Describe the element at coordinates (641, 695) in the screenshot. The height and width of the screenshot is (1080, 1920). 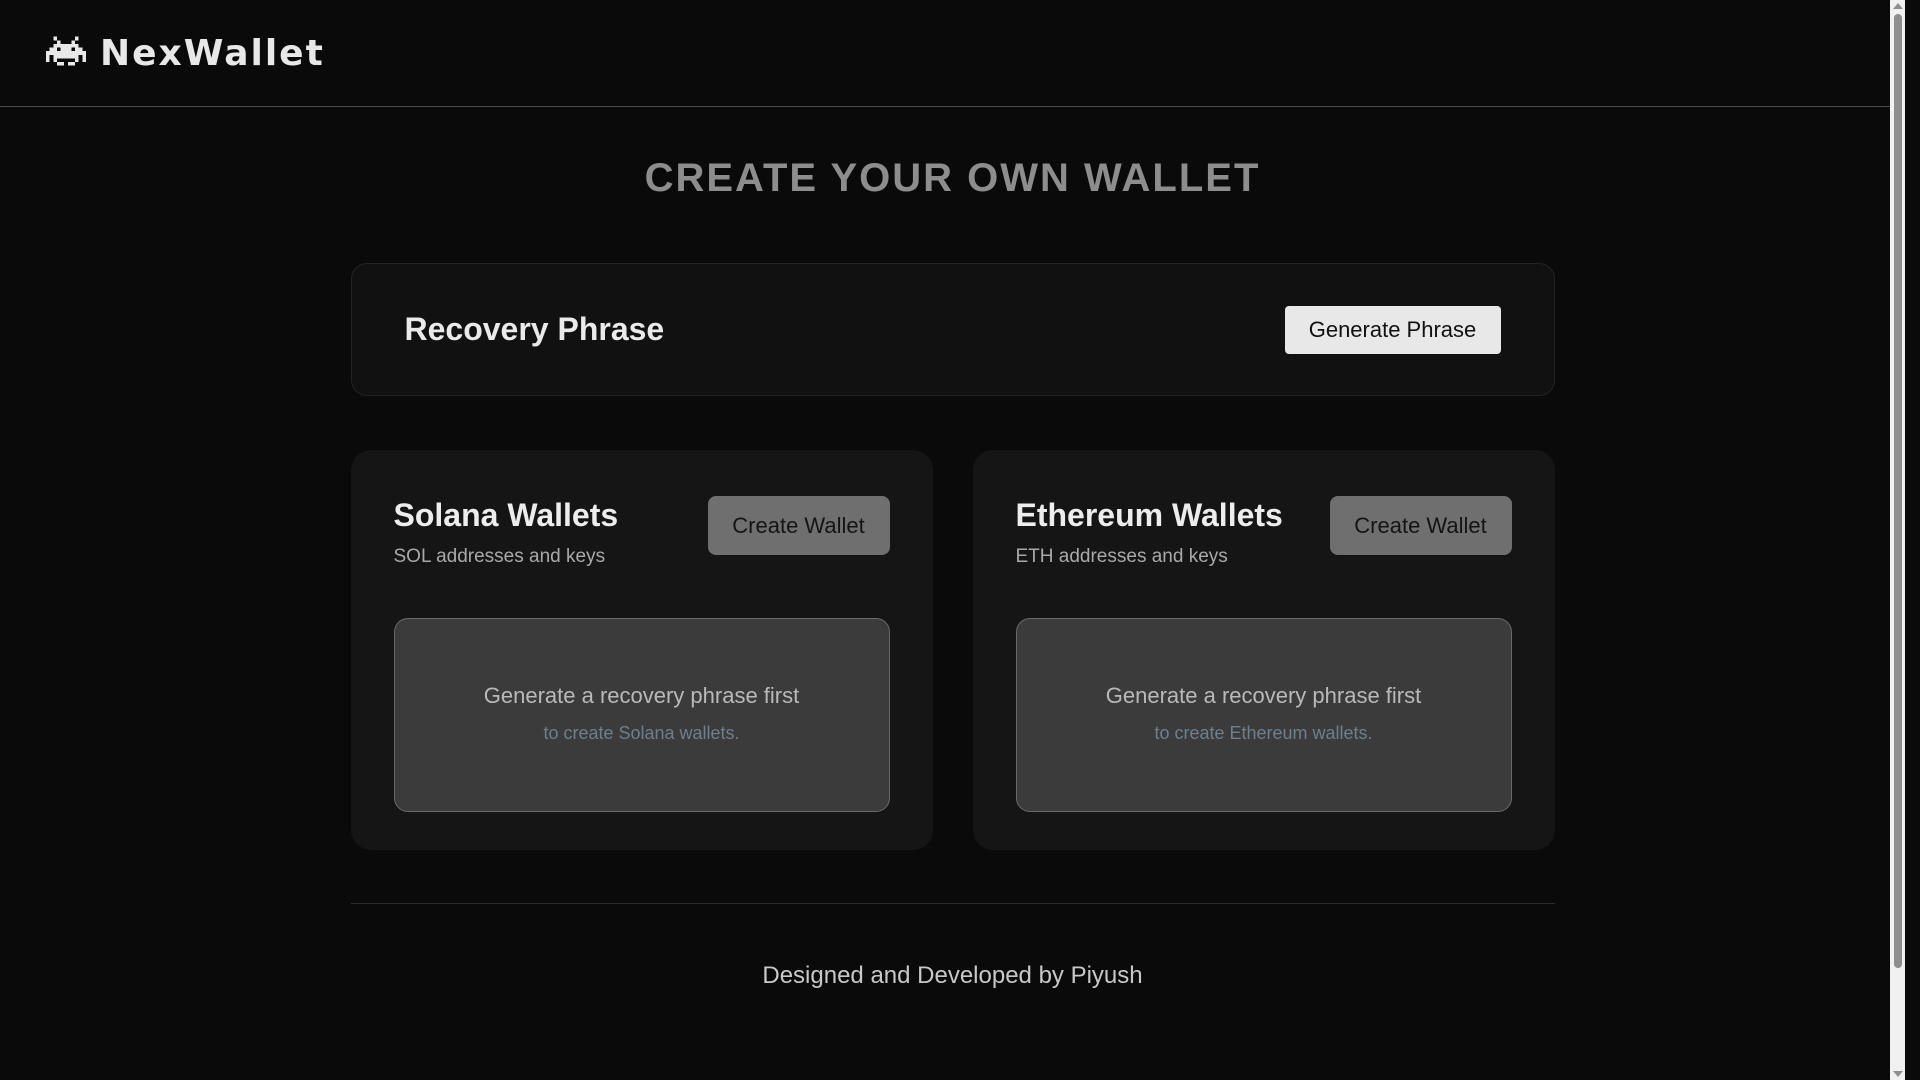
I see `solana-empty-message: Generate a recovery phrase first` at that location.